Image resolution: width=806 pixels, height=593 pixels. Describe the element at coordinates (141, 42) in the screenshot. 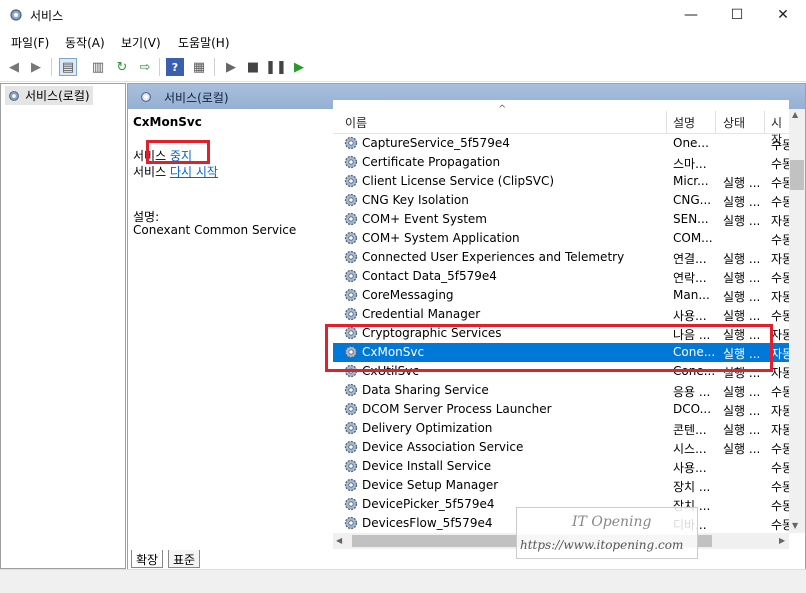

I see `menu-view: 보기(V)` at that location.